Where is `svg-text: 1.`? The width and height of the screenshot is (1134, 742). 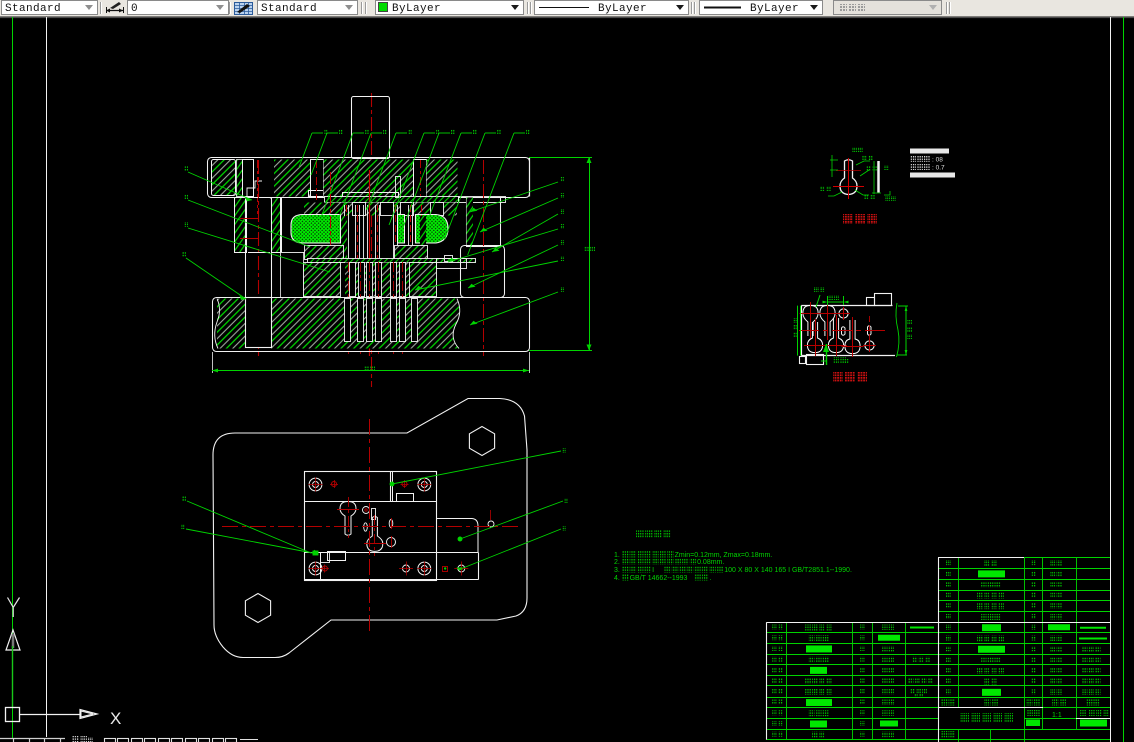
svg-text: 1. is located at coordinates (617, 555).